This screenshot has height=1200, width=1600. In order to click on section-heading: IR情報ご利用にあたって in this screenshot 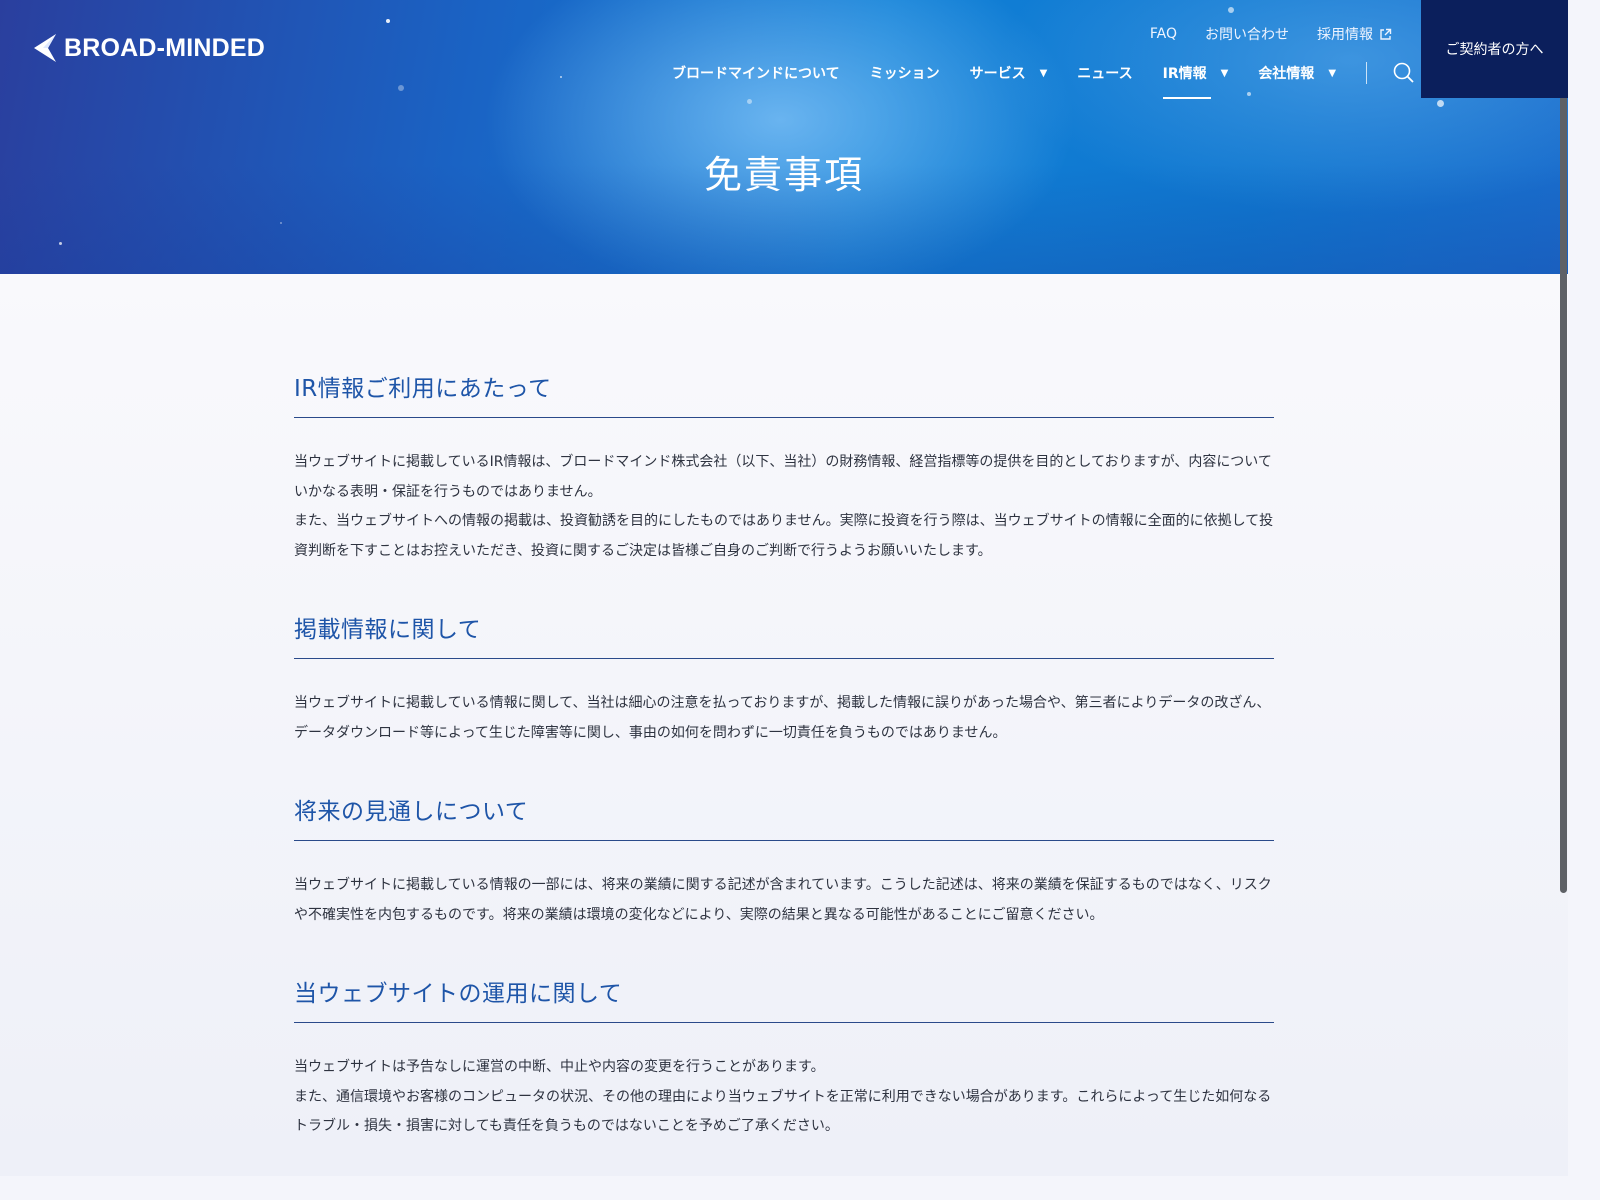, I will do `click(784, 393)`.